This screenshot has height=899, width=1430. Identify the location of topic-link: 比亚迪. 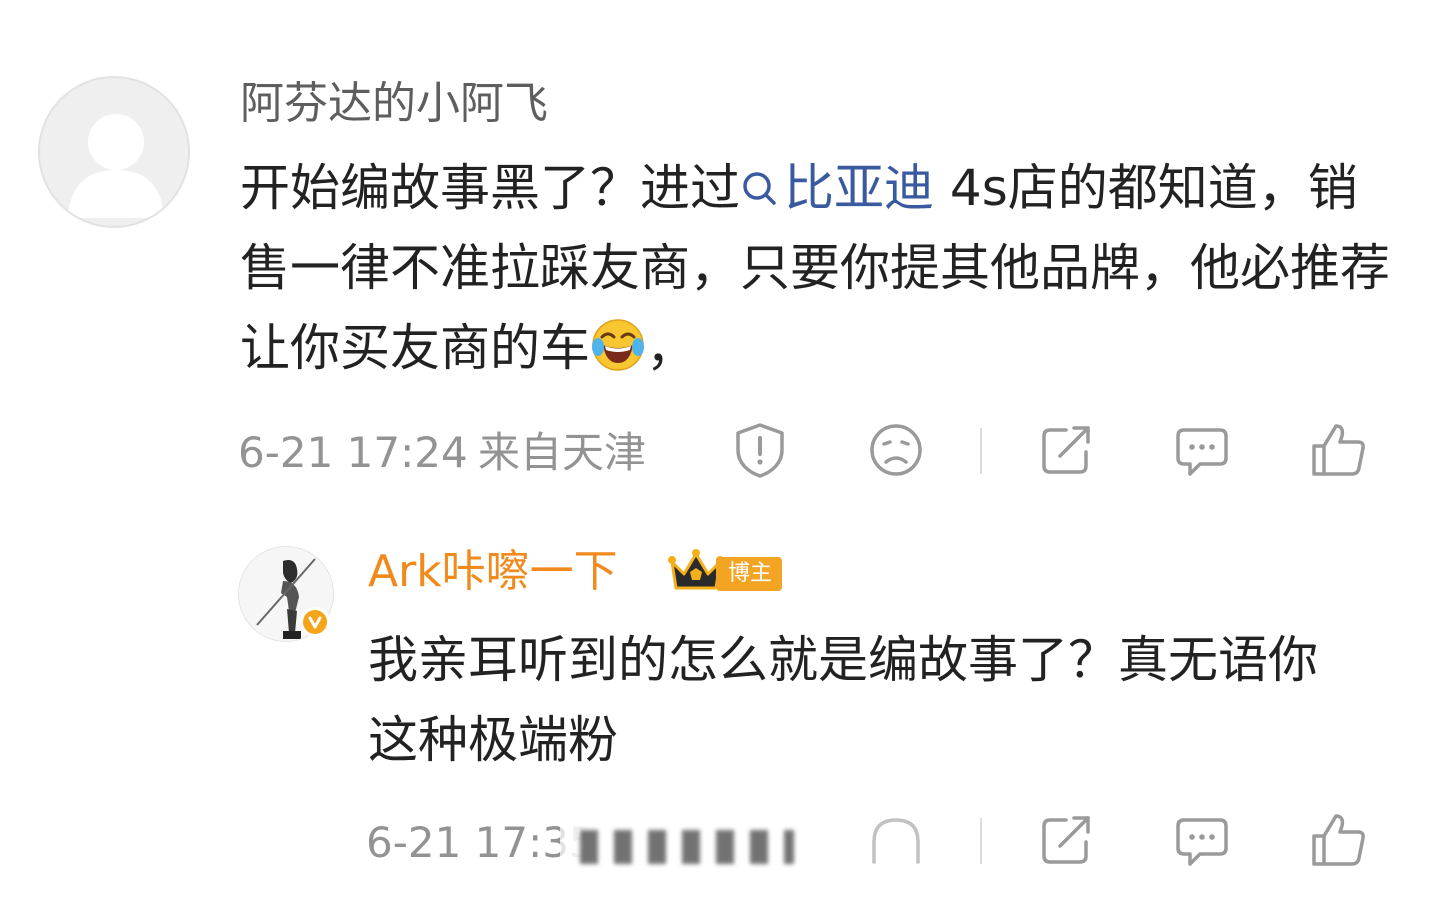
(837, 188).